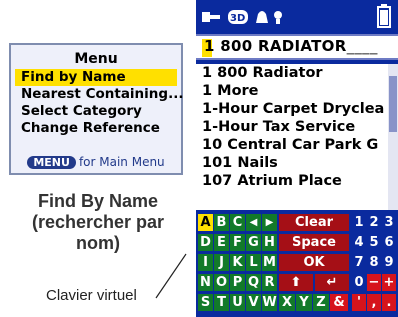 The width and height of the screenshot is (398, 317). What do you see at coordinates (221, 222) in the screenshot?
I see `key-b: B` at bounding box center [221, 222].